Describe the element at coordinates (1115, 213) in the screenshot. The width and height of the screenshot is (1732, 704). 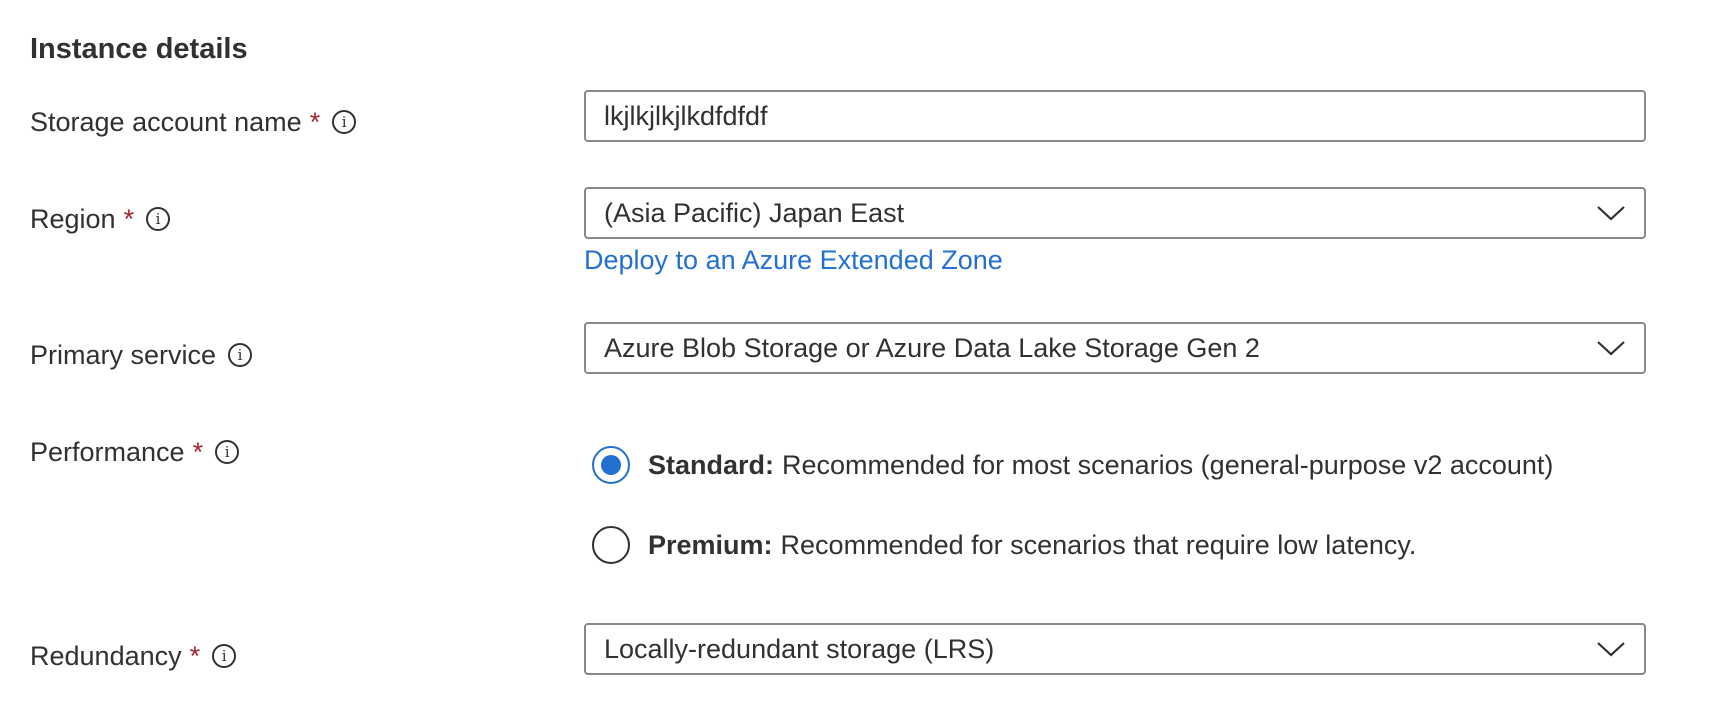
I see `region-dropdown: (Asia Pacific) Japan East` at that location.